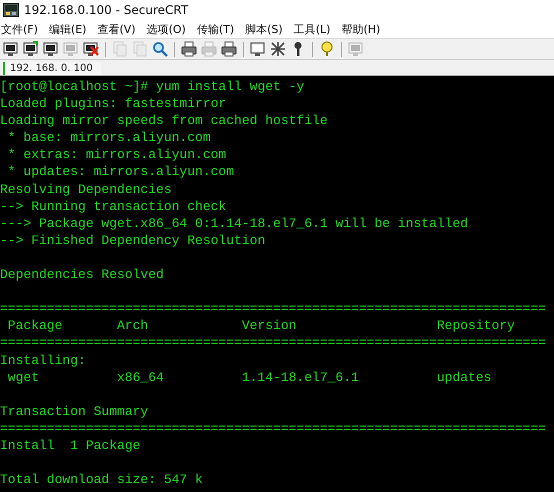  Describe the element at coordinates (312, 29) in the screenshot. I see `menu-item: 工具(L)` at that location.